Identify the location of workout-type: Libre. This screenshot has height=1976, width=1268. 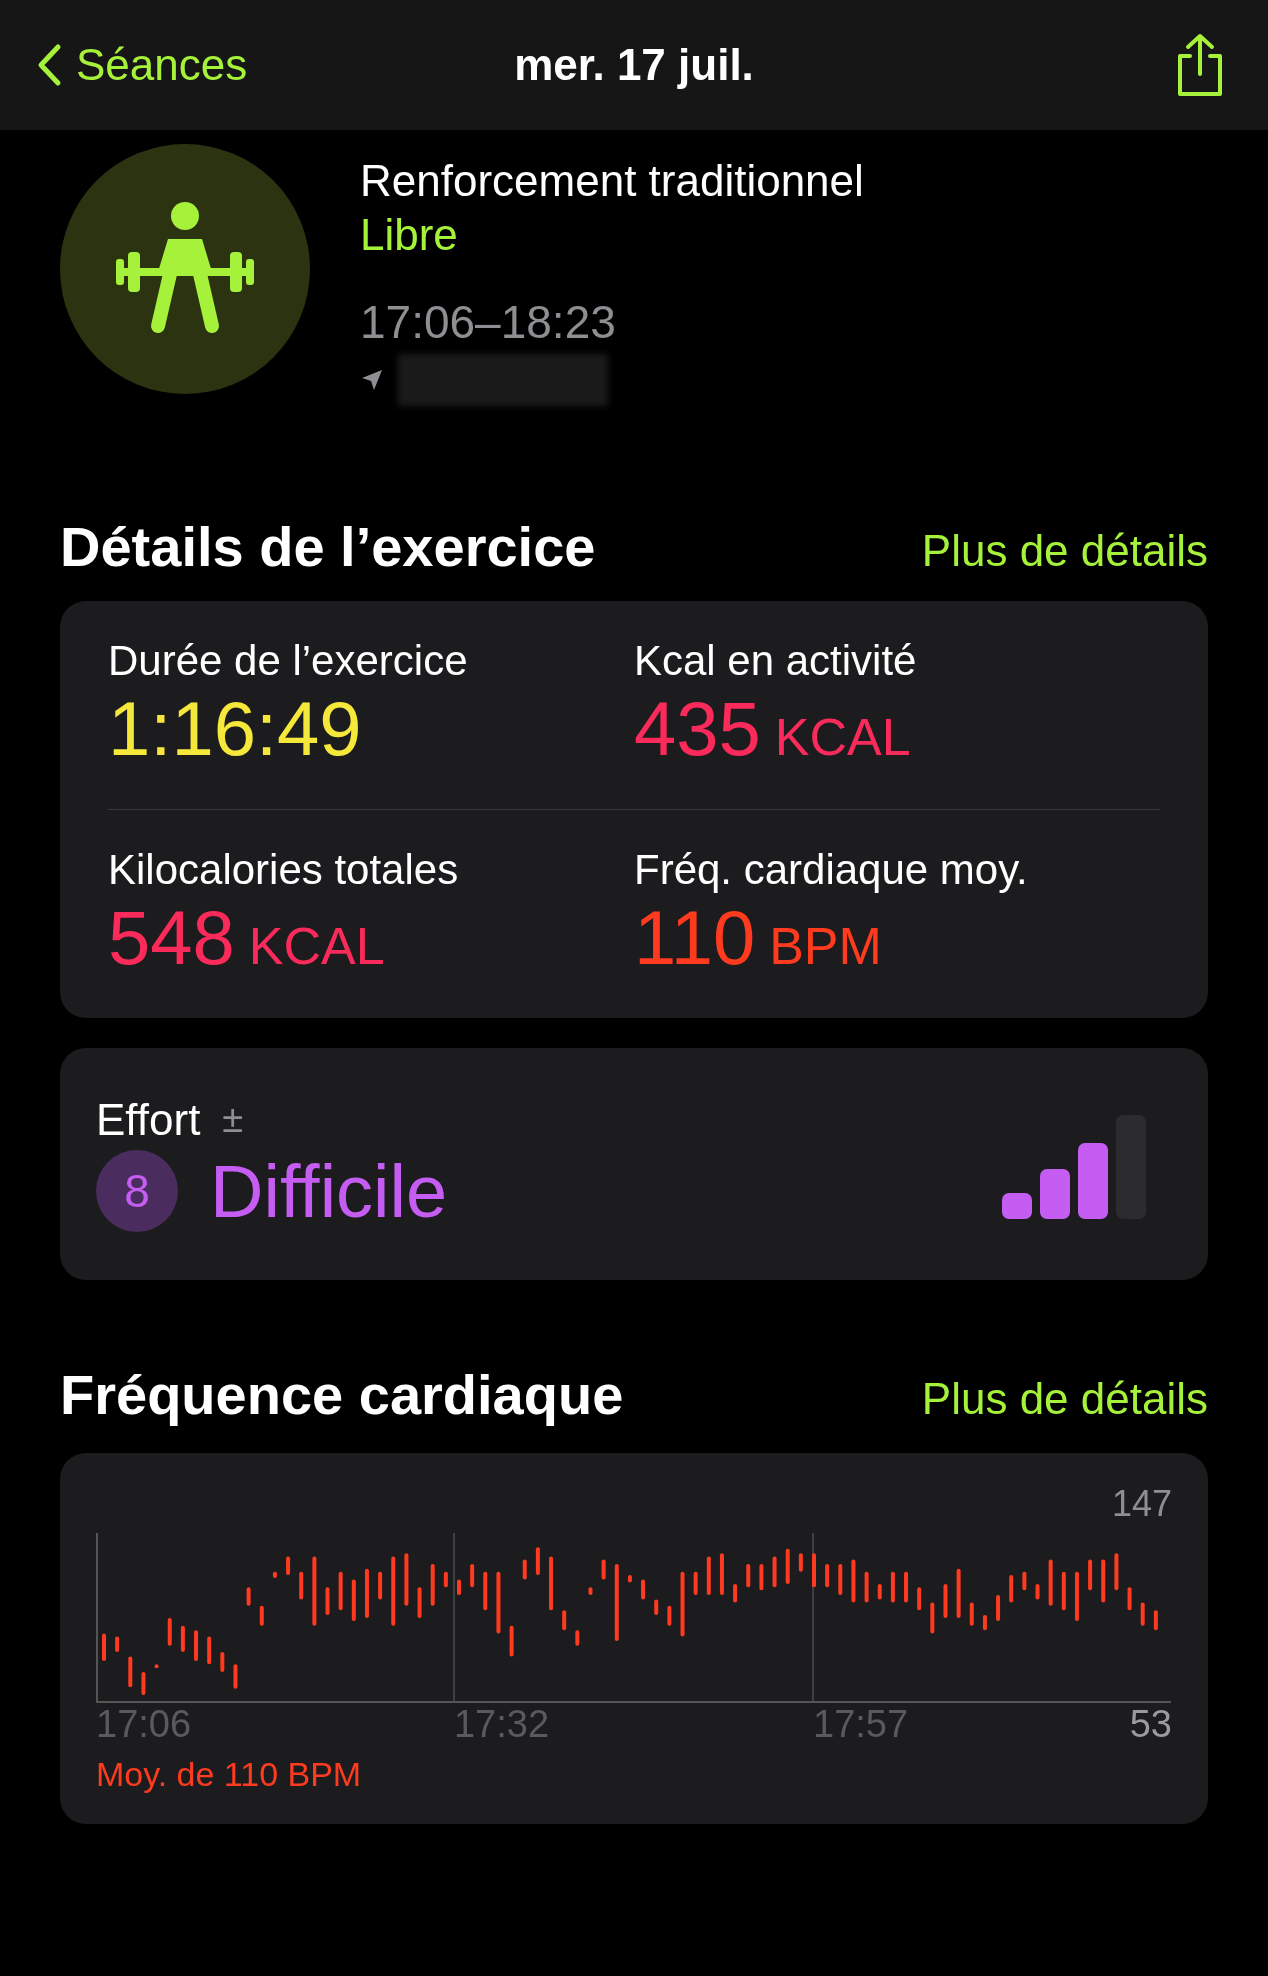
(409, 235).